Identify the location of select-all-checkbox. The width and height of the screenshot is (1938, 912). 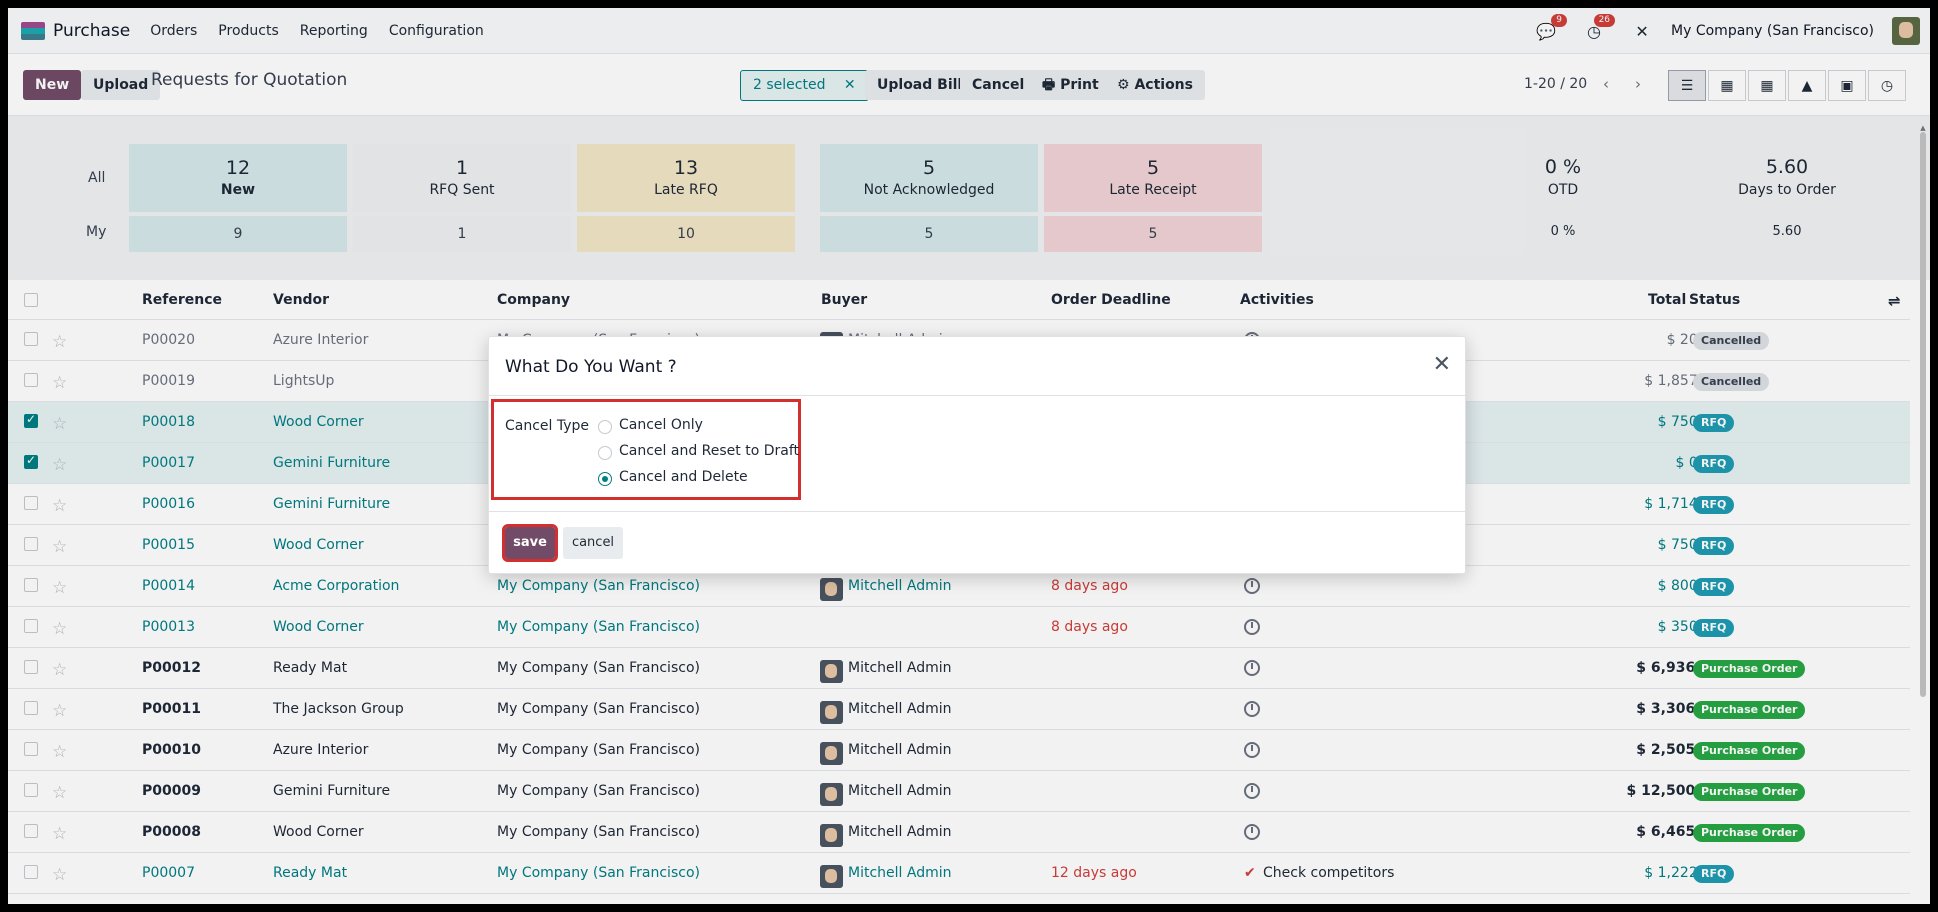
(31, 300).